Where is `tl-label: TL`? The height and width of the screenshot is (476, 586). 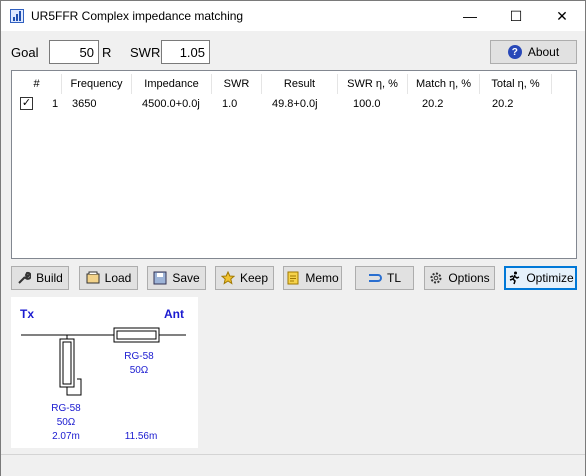 tl-label: TL is located at coordinates (393, 278).